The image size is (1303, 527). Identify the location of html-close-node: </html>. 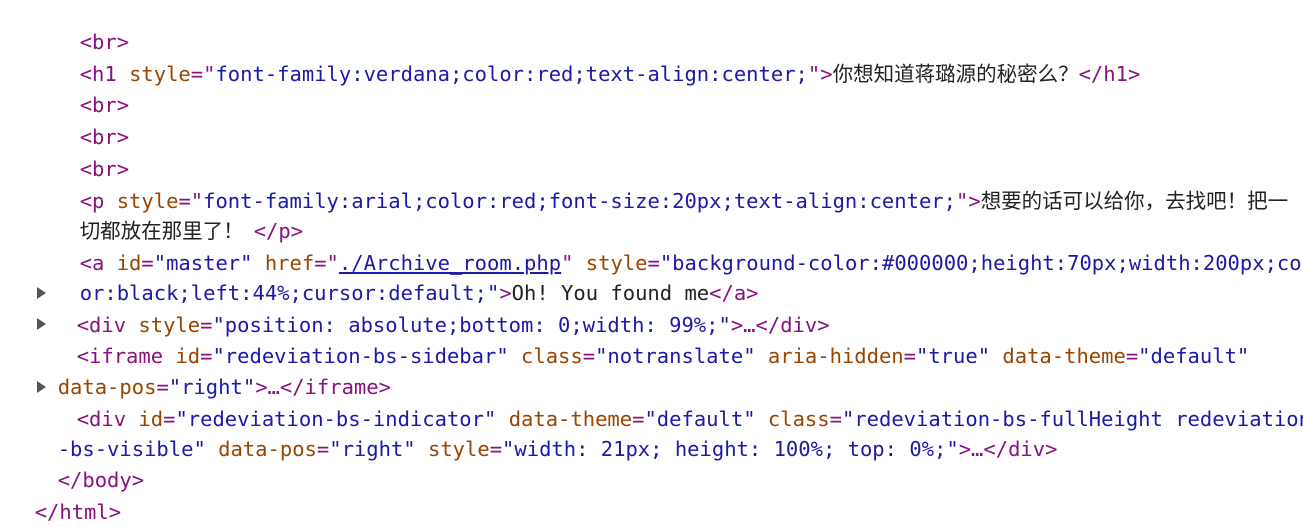
(65, 497).